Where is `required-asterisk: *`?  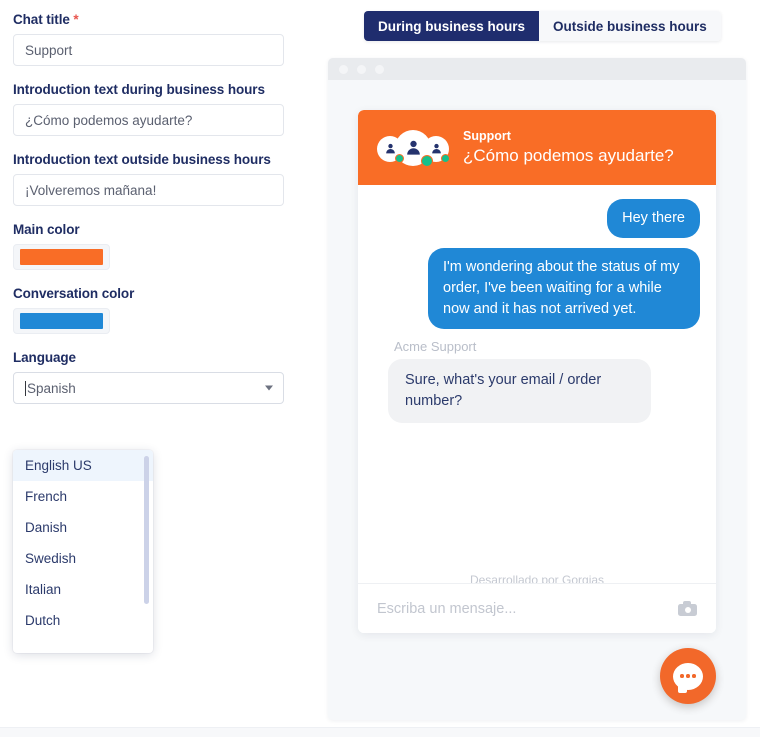
required-asterisk: * is located at coordinates (76, 19).